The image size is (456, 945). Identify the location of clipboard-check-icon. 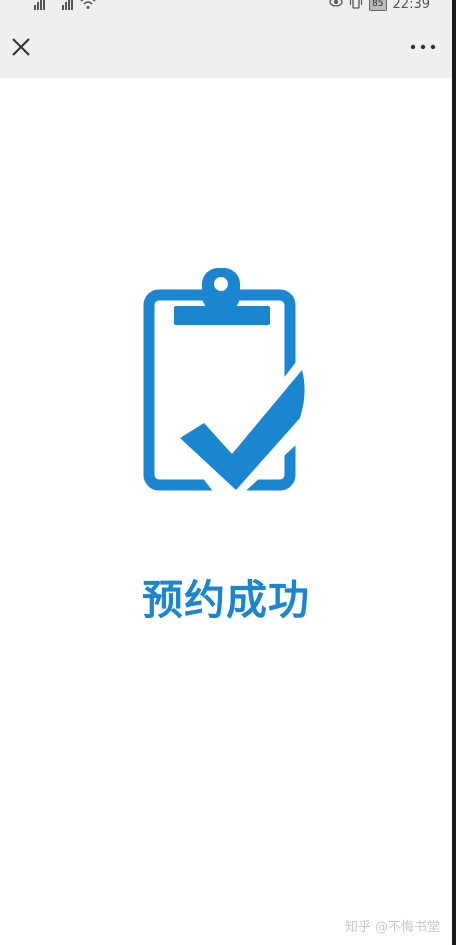
(225, 380).